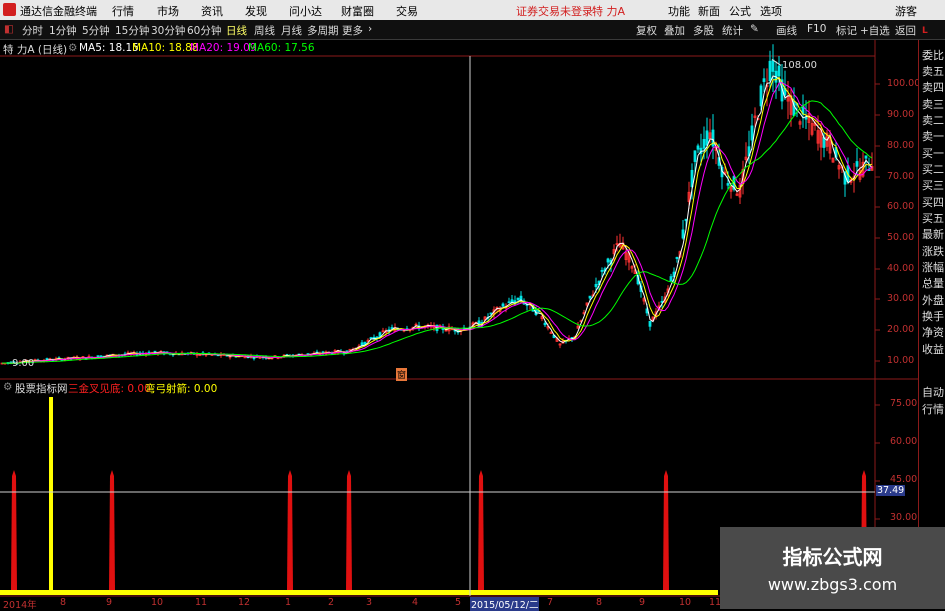 This screenshot has width=945, height=611. What do you see at coordinates (7, 387) in the screenshot?
I see `indicator-gear-icon: ⚙` at bounding box center [7, 387].